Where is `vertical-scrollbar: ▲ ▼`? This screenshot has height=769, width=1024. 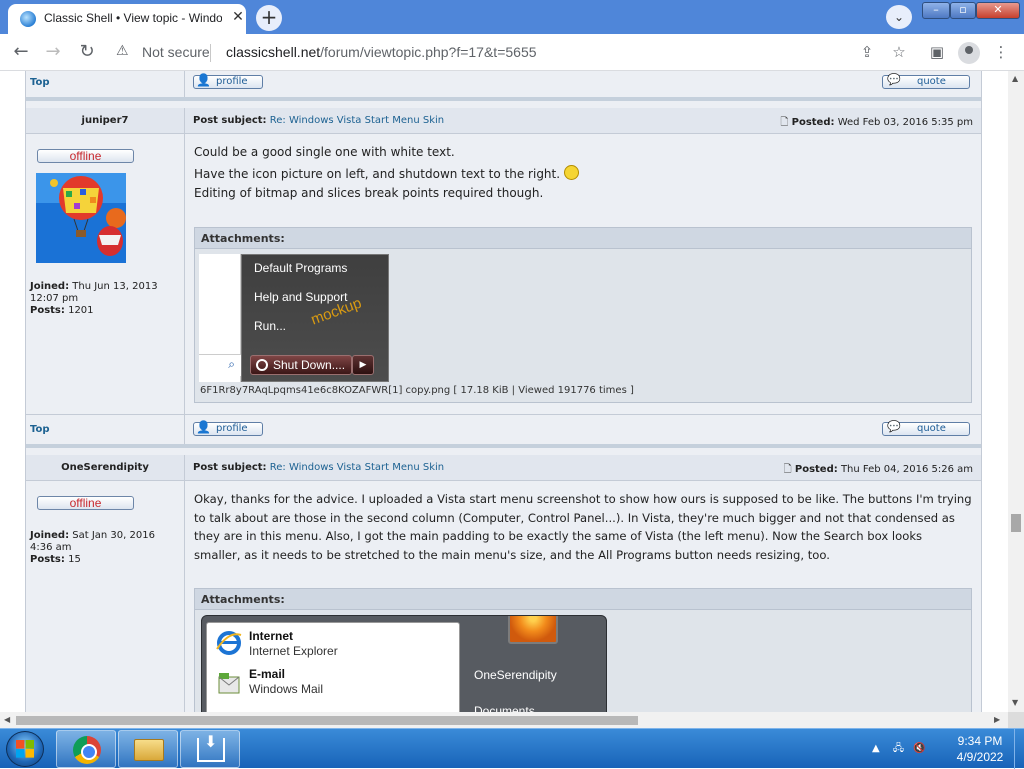
vertical-scrollbar: ▲ ▼ is located at coordinates (1016, 391).